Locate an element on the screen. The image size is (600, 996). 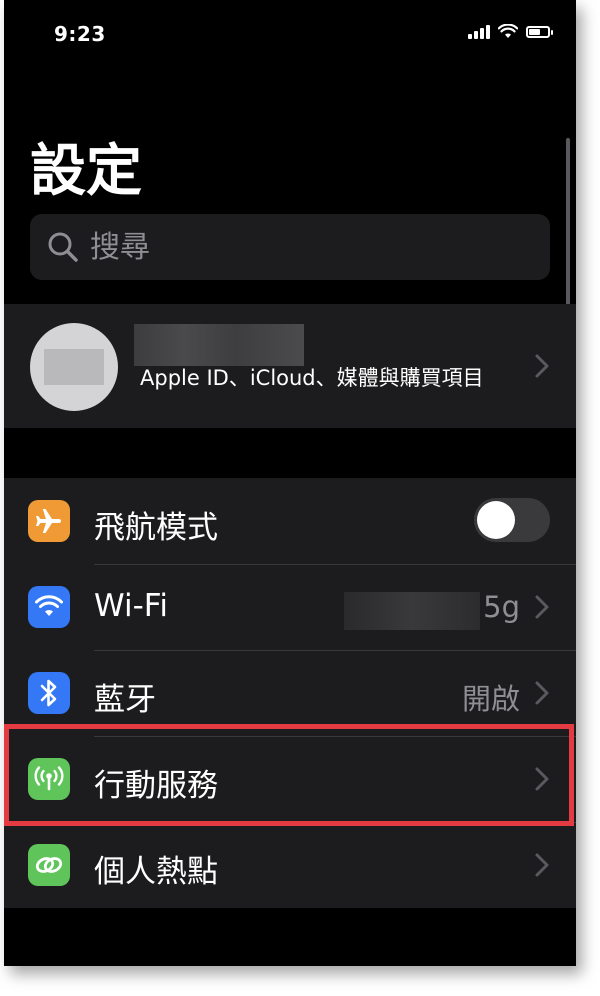
status-icons is located at coordinates (510, 31).